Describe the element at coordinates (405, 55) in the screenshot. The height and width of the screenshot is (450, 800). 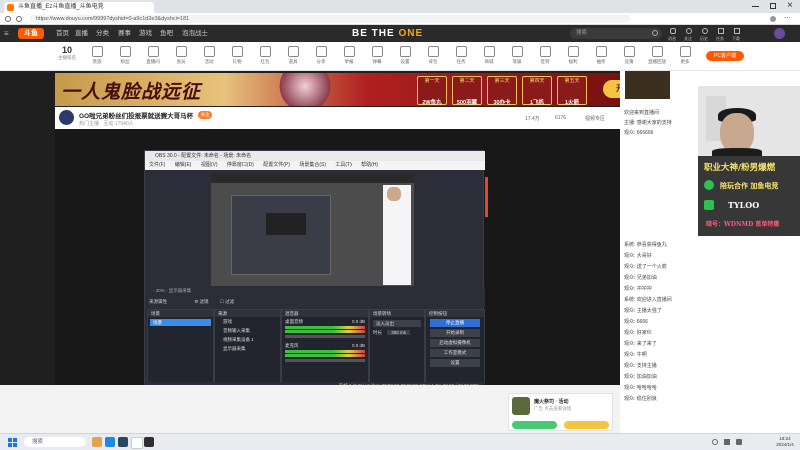
I see `room-tool-item: 设置` at that location.